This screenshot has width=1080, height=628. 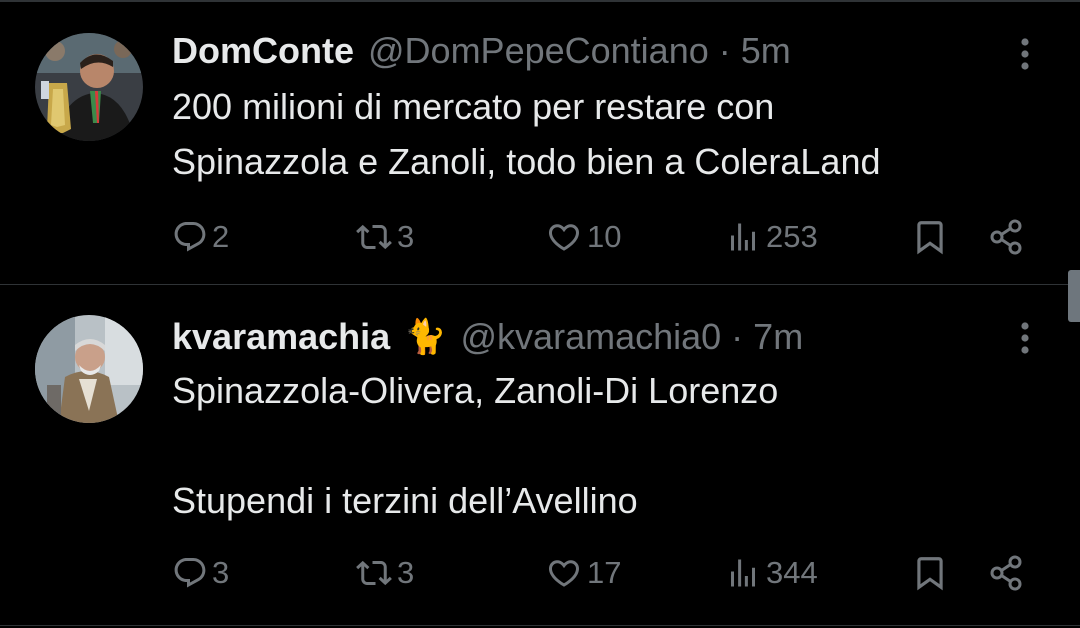 What do you see at coordinates (604, 572) in the screenshot?
I see `like-count: 17` at bounding box center [604, 572].